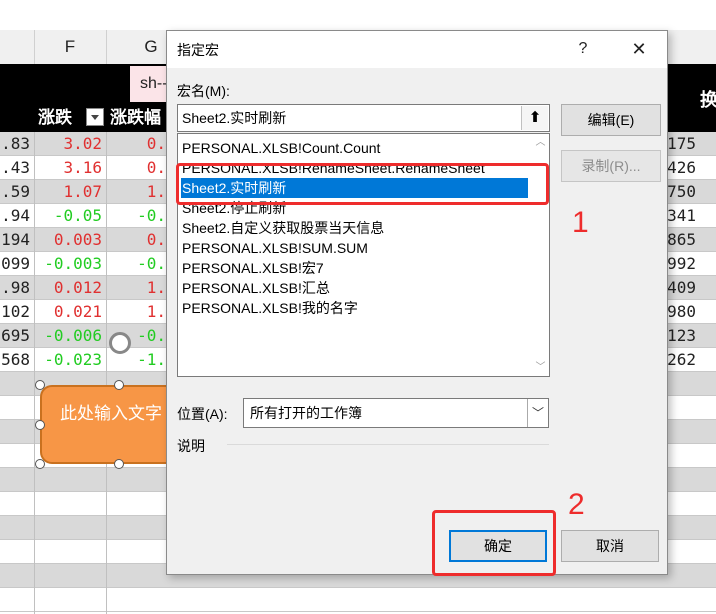 This screenshot has width=716, height=614. What do you see at coordinates (55, 118) in the screenshot?
I see `header-change: 涨跌` at bounding box center [55, 118].